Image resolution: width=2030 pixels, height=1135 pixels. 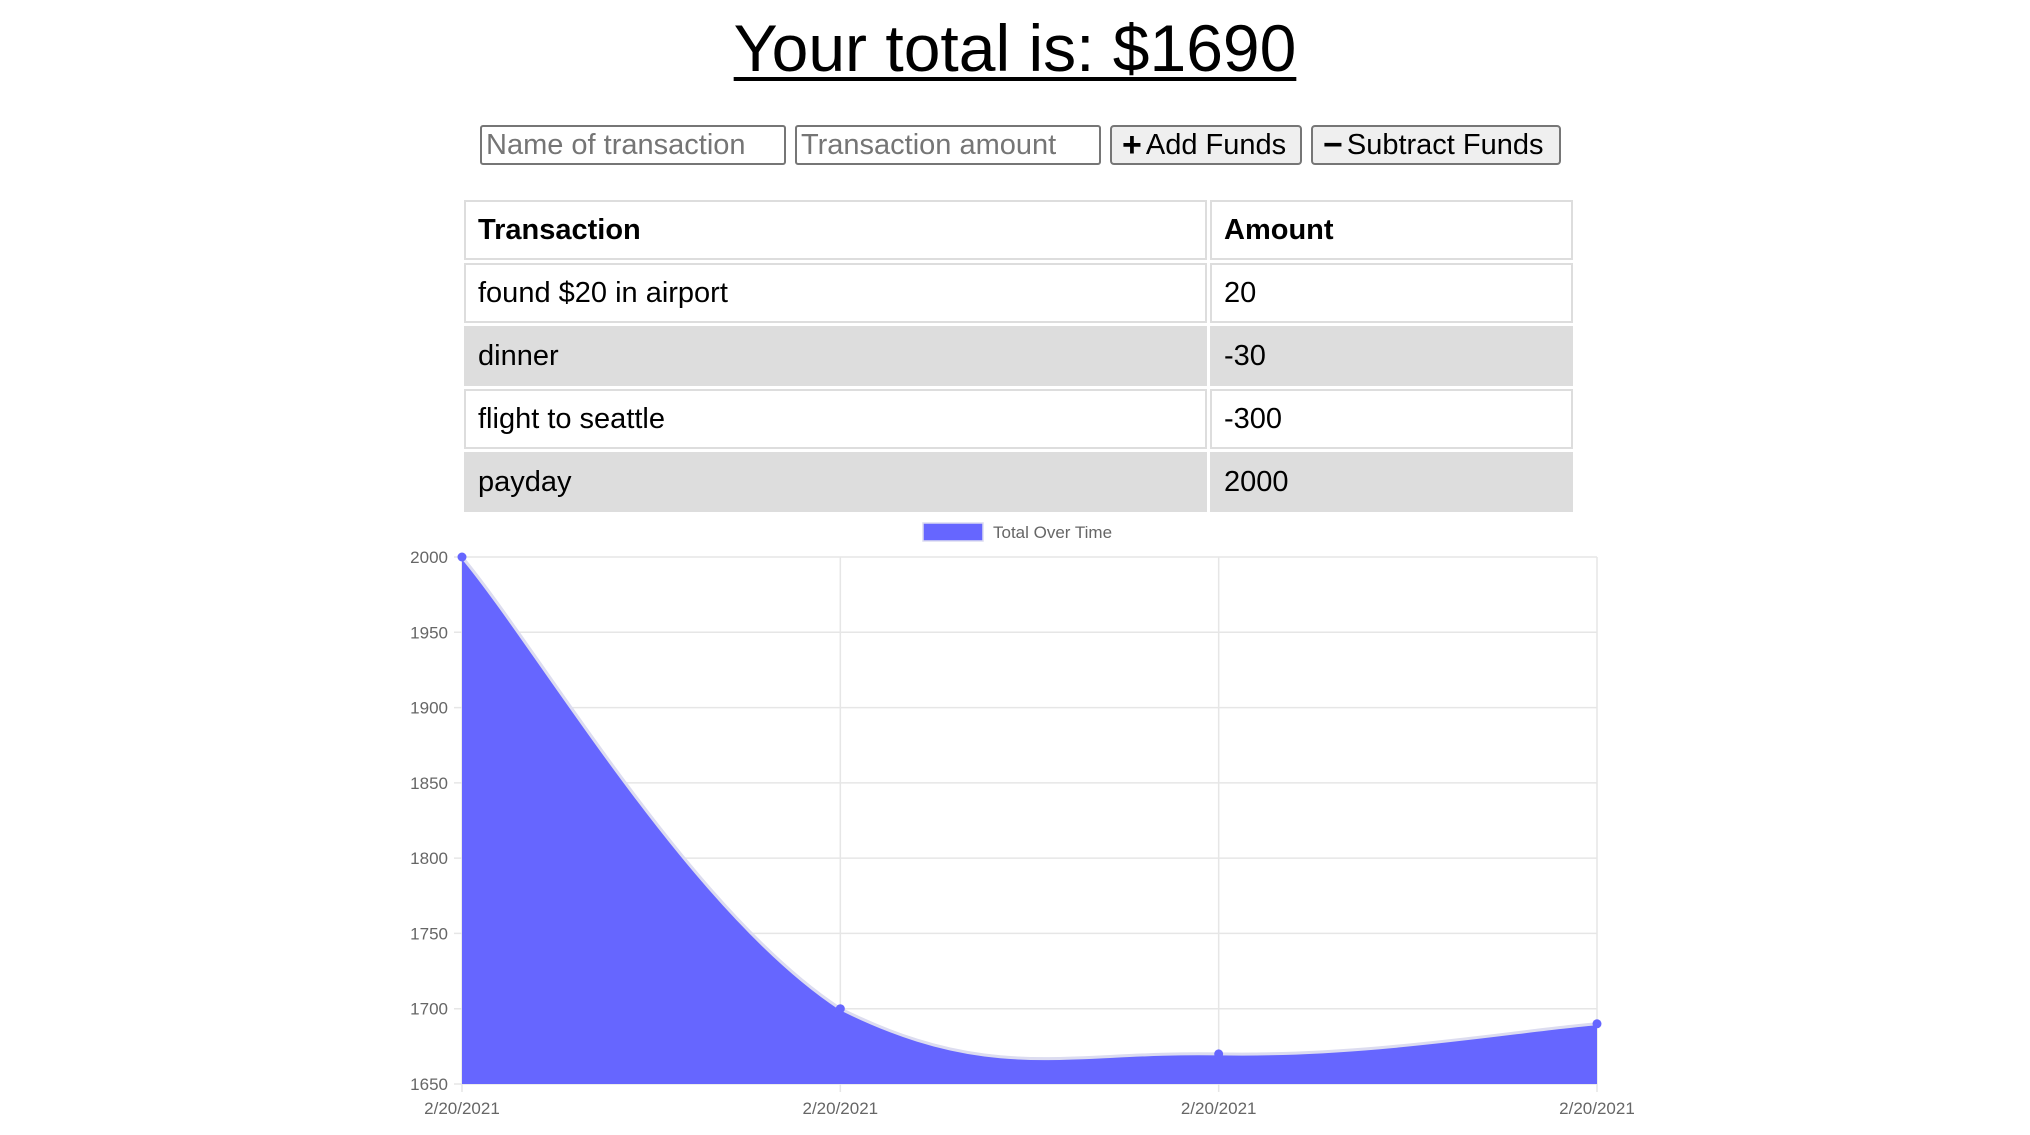 I want to click on subtract-funds-button: − Subtract Funds, so click(x=1436, y=145).